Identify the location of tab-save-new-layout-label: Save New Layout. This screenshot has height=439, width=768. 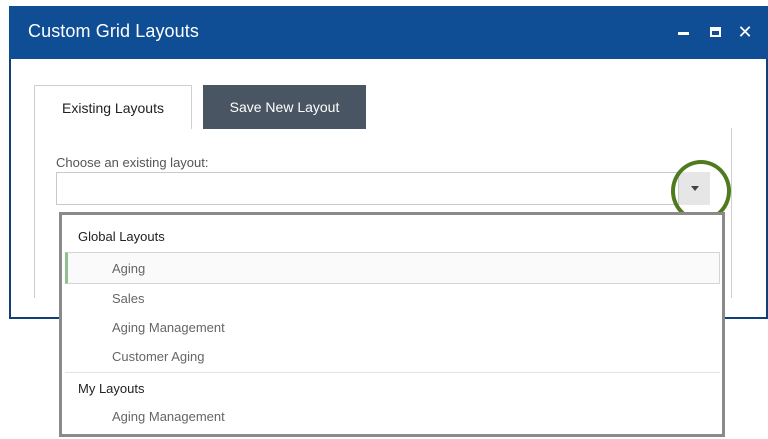
(284, 107).